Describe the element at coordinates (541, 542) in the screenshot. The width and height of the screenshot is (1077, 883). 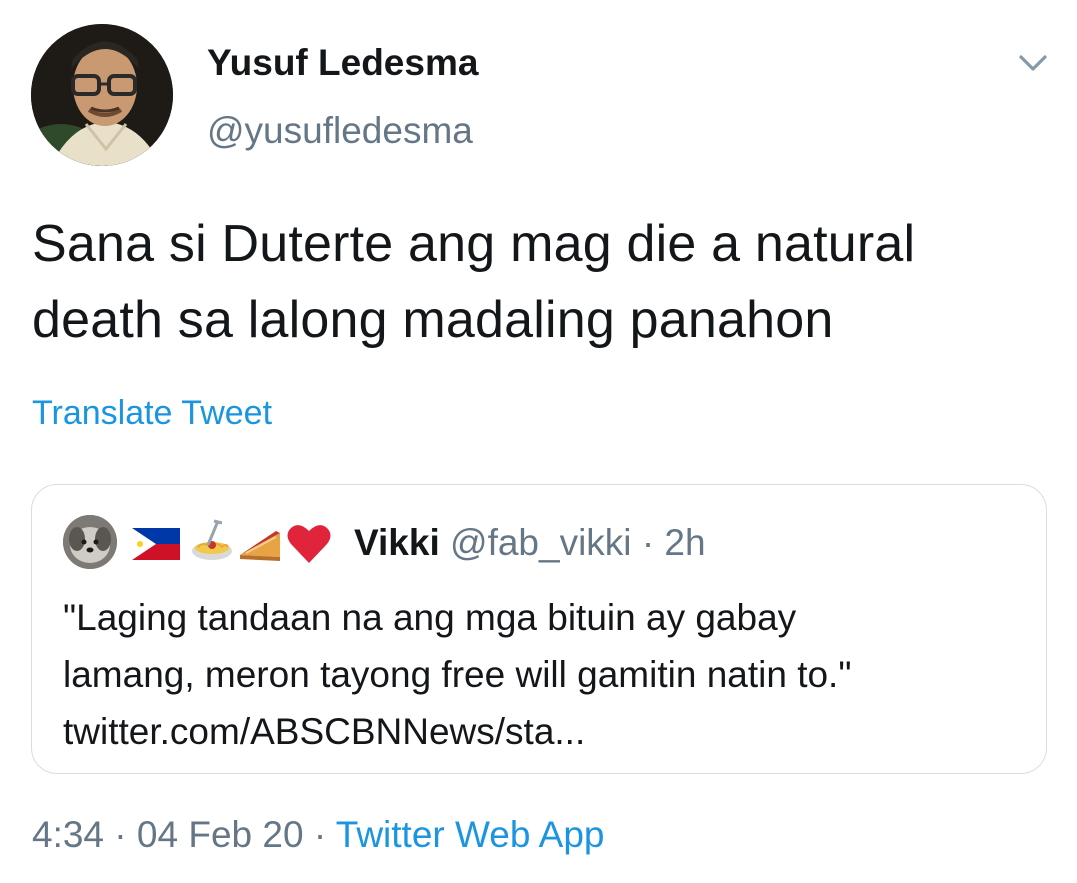
I see `quoted-author-handle: @fab_vikki` at that location.